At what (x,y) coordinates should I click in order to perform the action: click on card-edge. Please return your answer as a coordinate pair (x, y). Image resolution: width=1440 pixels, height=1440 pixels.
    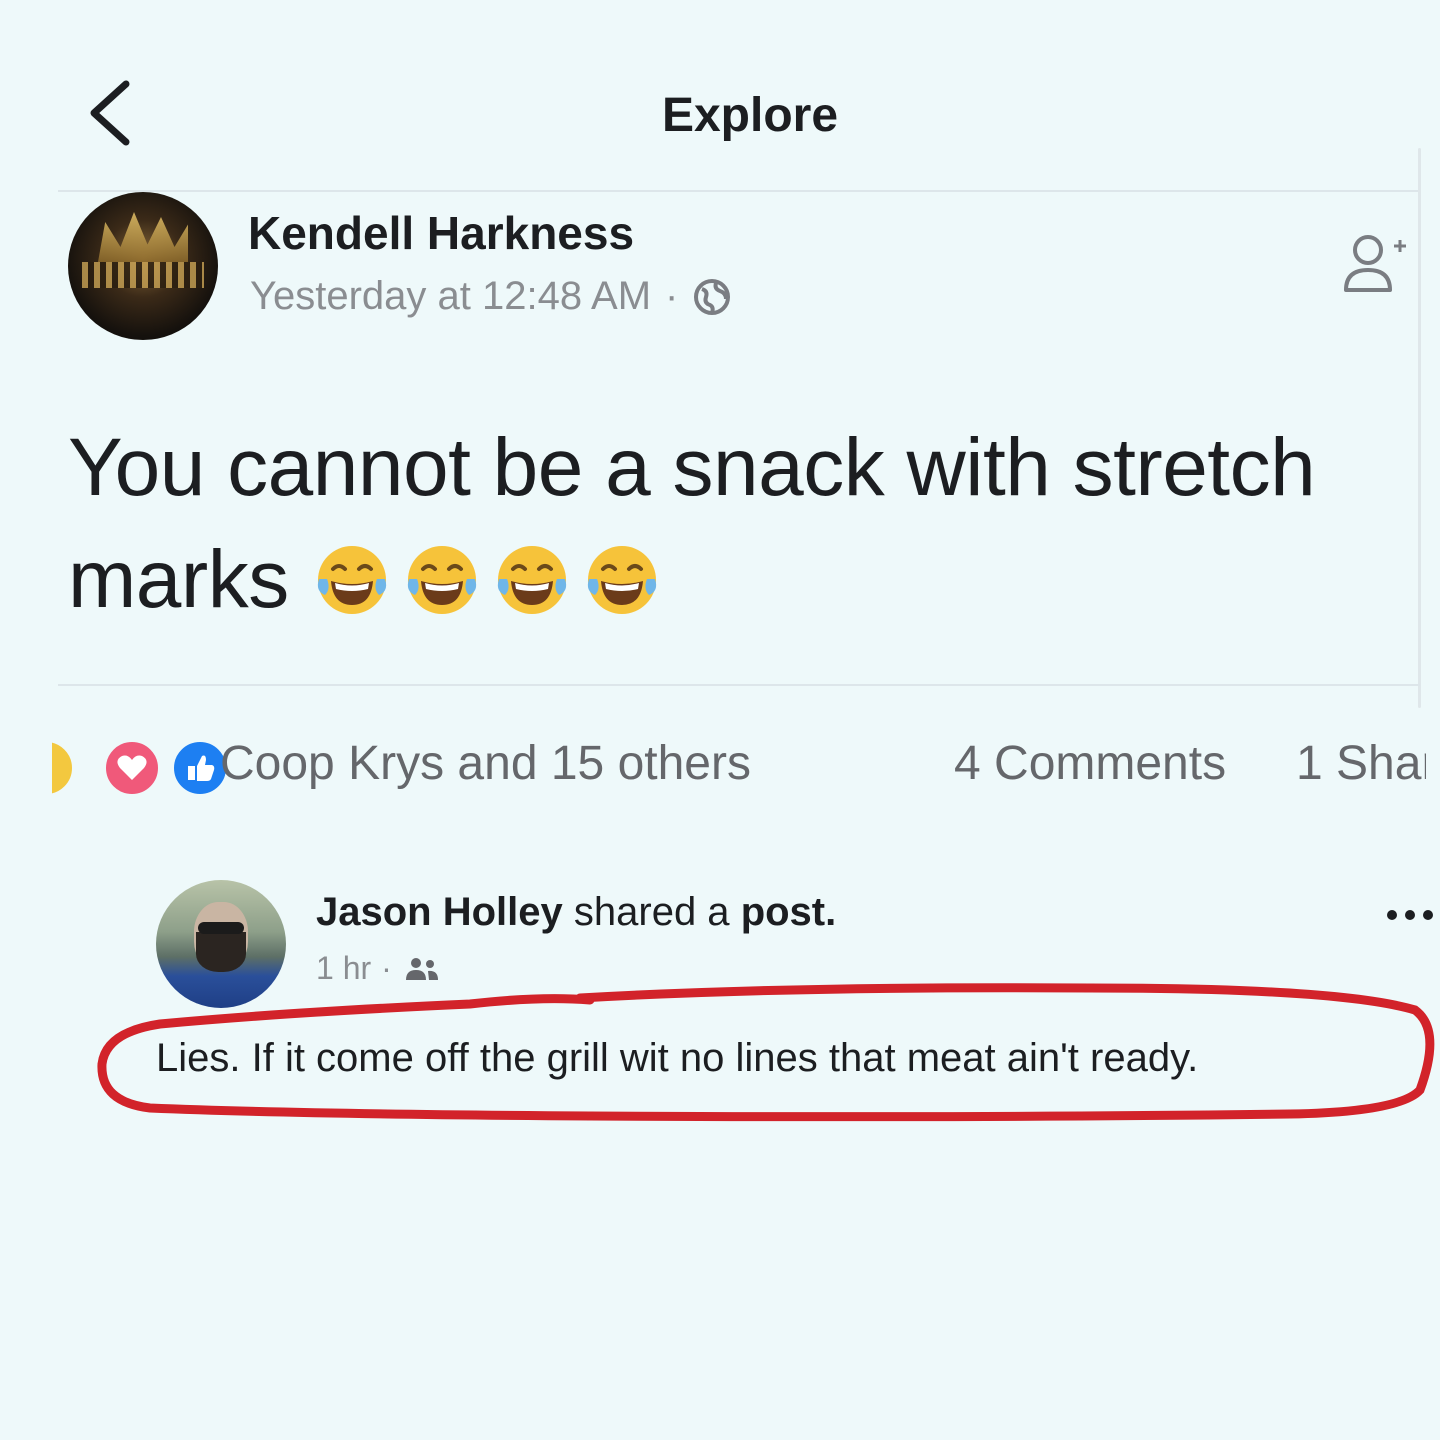
    Looking at the image, I should click on (1419, 428).